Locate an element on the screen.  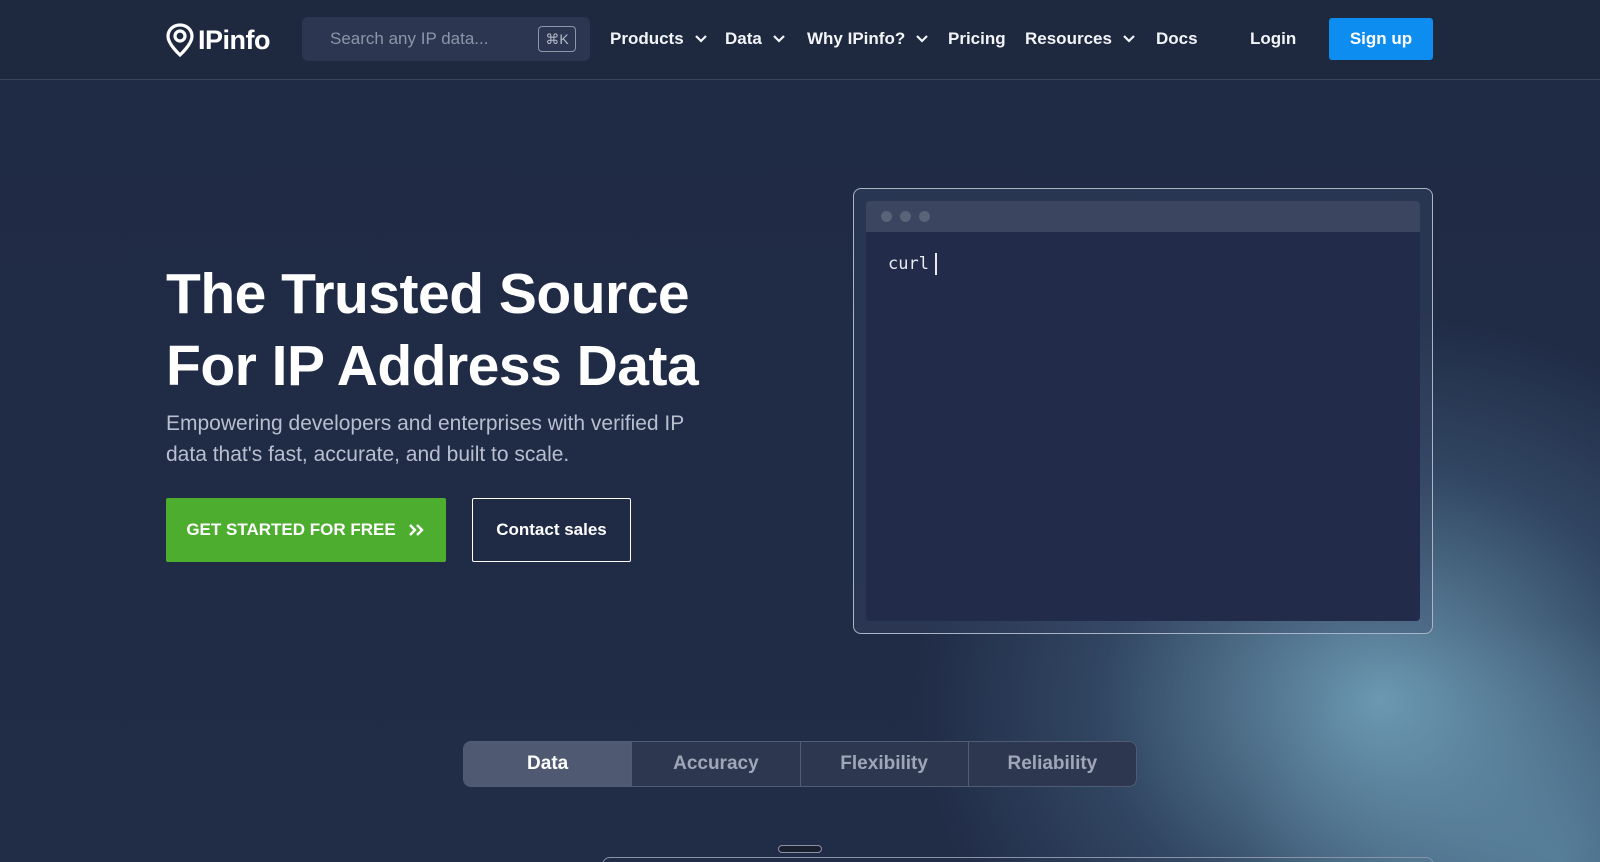
nav-data: Data is located at coordinates (755, 39).